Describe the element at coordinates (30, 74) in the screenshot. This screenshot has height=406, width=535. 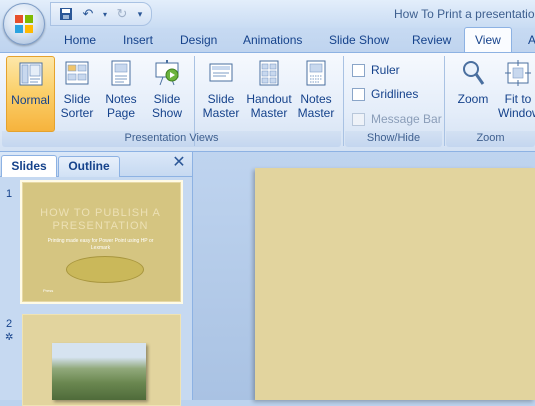
I see `normal-view-icon` at that location.